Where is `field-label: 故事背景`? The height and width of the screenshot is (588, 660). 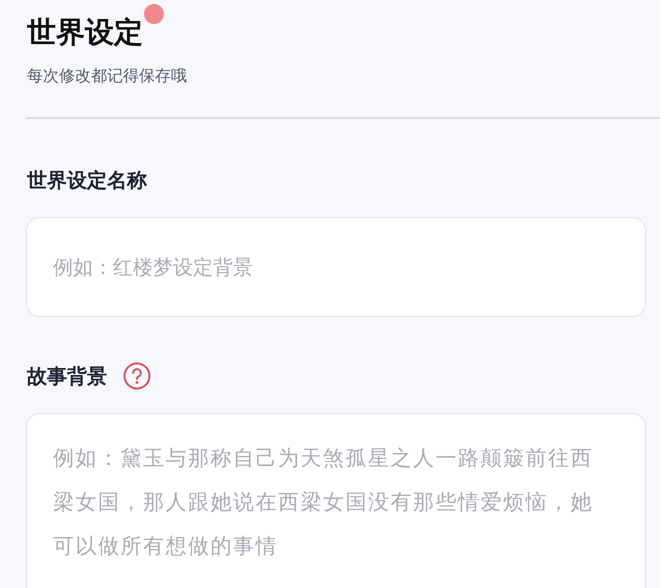 field-label: 故事背景 is located at coordinates (66, 376).